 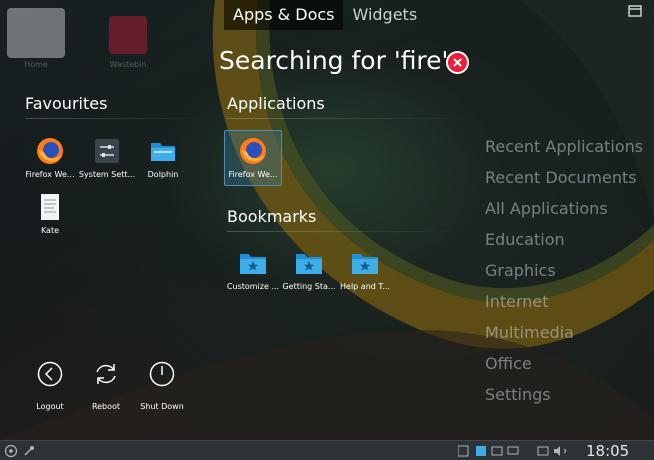 What do you see at coordinates (327, 450) in the screenshot?
I see `taskbar: 18:05` at bounding box center [327, 450].